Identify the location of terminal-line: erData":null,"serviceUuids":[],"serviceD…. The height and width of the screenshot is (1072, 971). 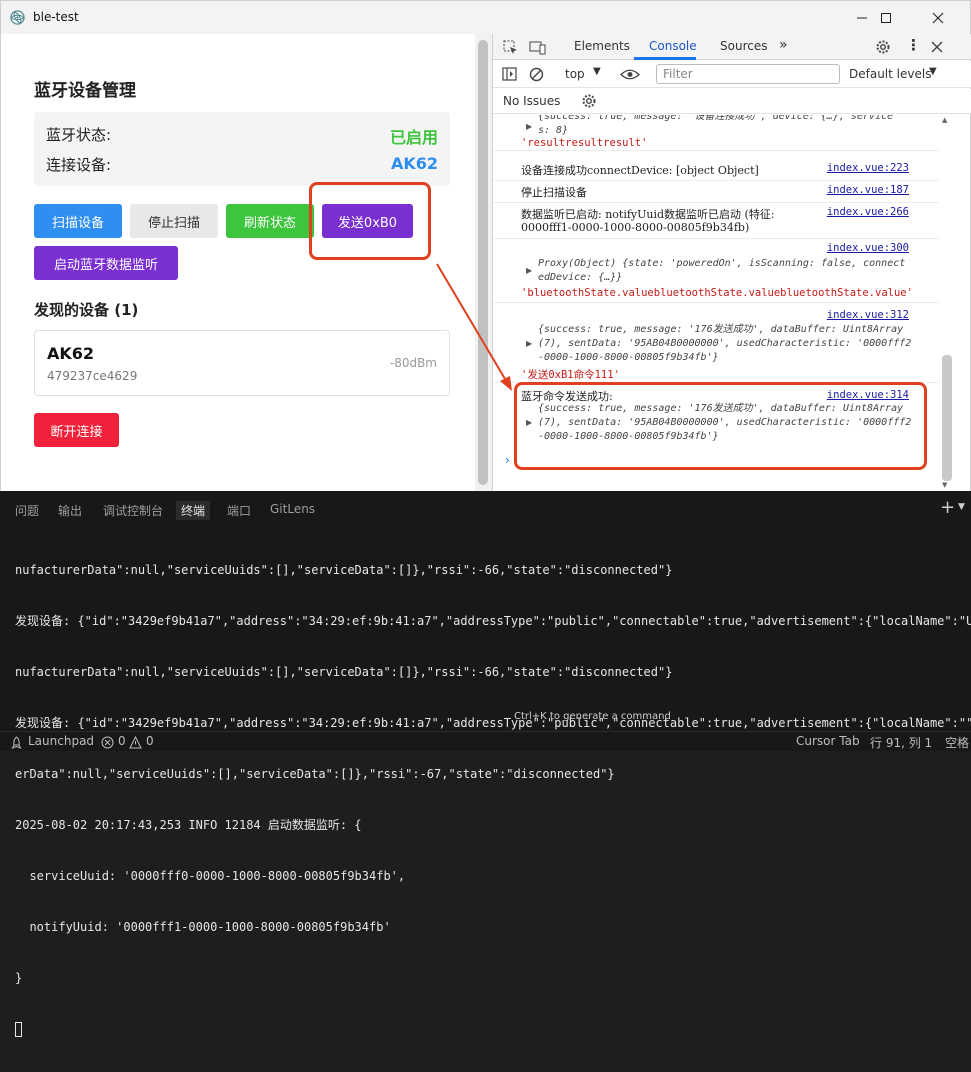
(315, 774).